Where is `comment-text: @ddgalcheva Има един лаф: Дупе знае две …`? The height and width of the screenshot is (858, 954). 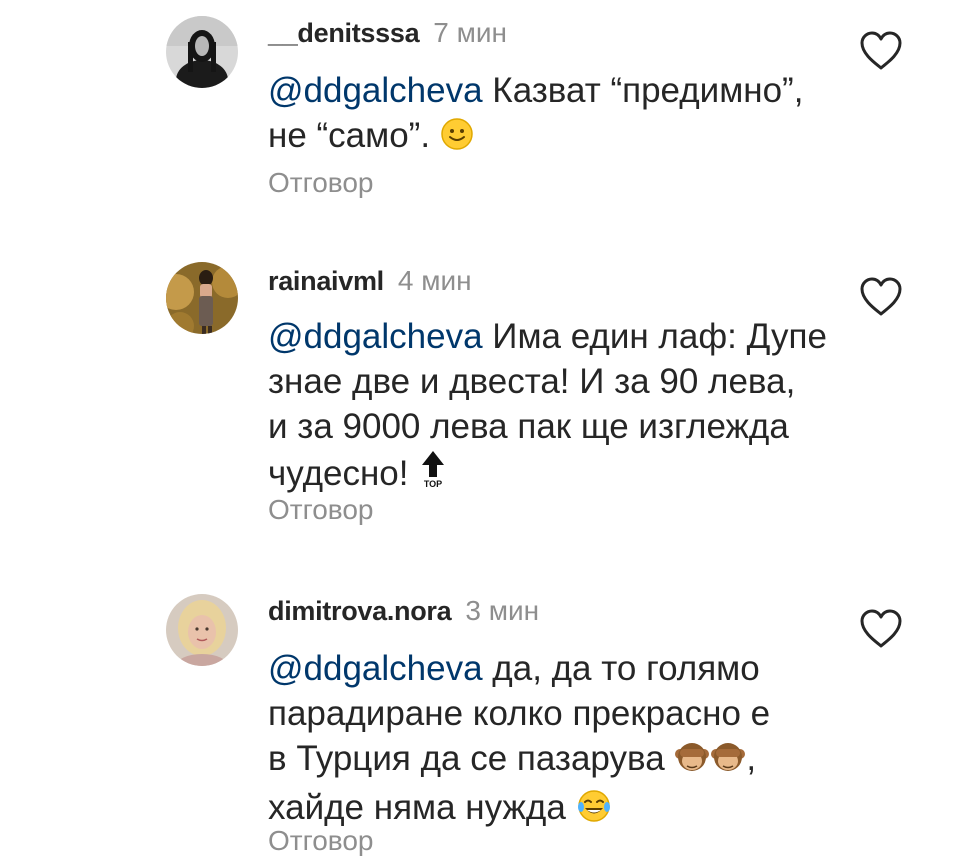
comment-text: @ddgalcheva Има един лаф: Дупе знае две … is located at coordinates (548, 407).